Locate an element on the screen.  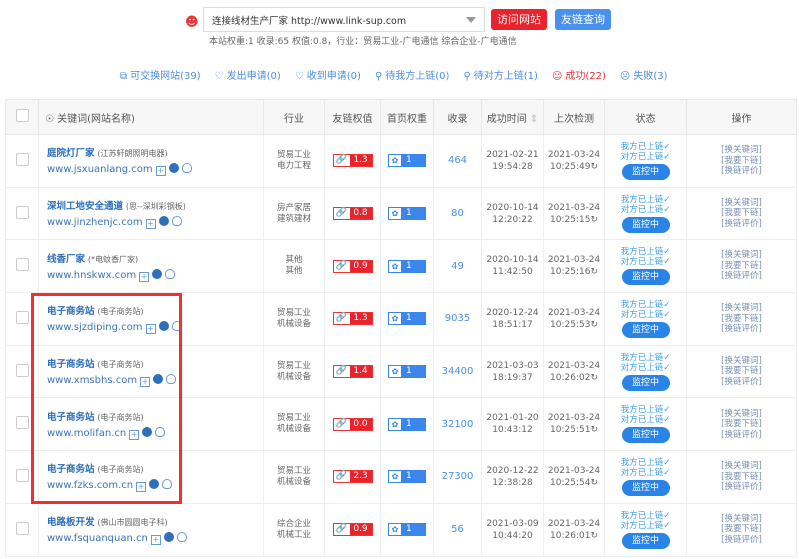
tab-5: ☺ 成功(22) is located at coordinates (579, 74).